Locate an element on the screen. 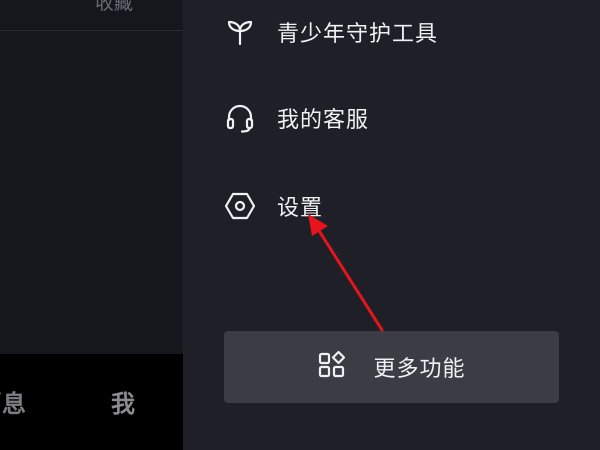 The image size is (600, 450). more-features-label: 更多功能 is located at coordinates (419, 369).